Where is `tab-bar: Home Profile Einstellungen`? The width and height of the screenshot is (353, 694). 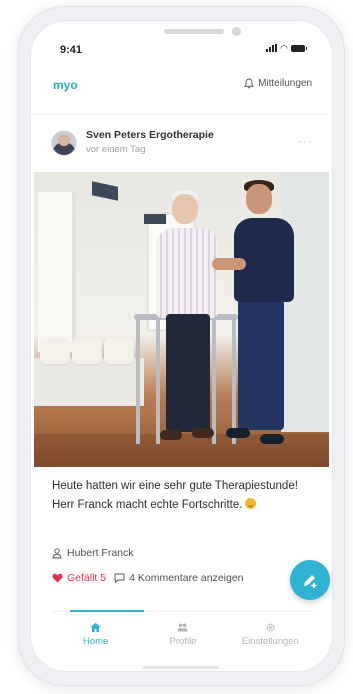 tab-bar: Home Profile Einstellungen is located at coordinates (183, 638).